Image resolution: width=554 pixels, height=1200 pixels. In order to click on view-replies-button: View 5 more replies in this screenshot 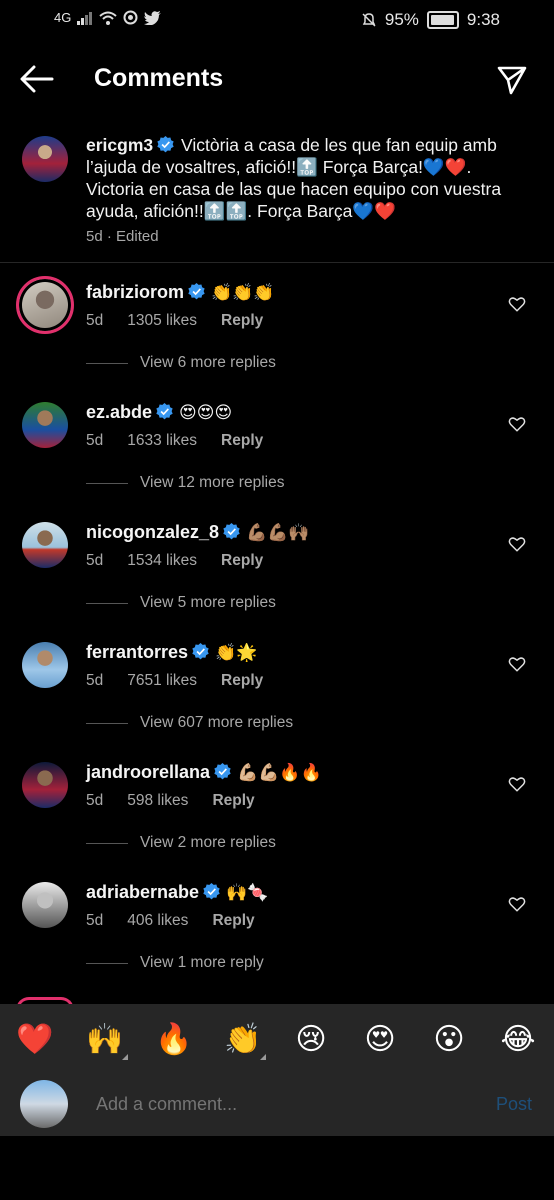, I will do `click(181, 603)`.